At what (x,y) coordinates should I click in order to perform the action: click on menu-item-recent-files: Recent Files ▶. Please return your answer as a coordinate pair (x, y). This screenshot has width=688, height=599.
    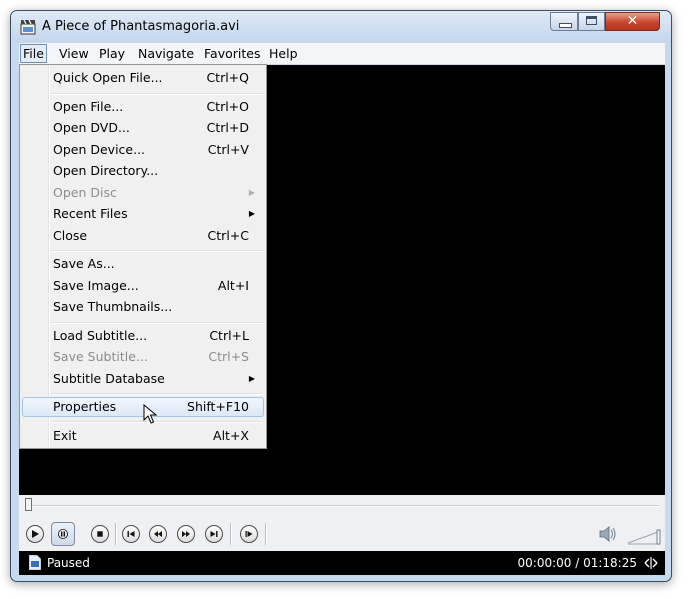
    Looking at the image, I should click on (143, 214).